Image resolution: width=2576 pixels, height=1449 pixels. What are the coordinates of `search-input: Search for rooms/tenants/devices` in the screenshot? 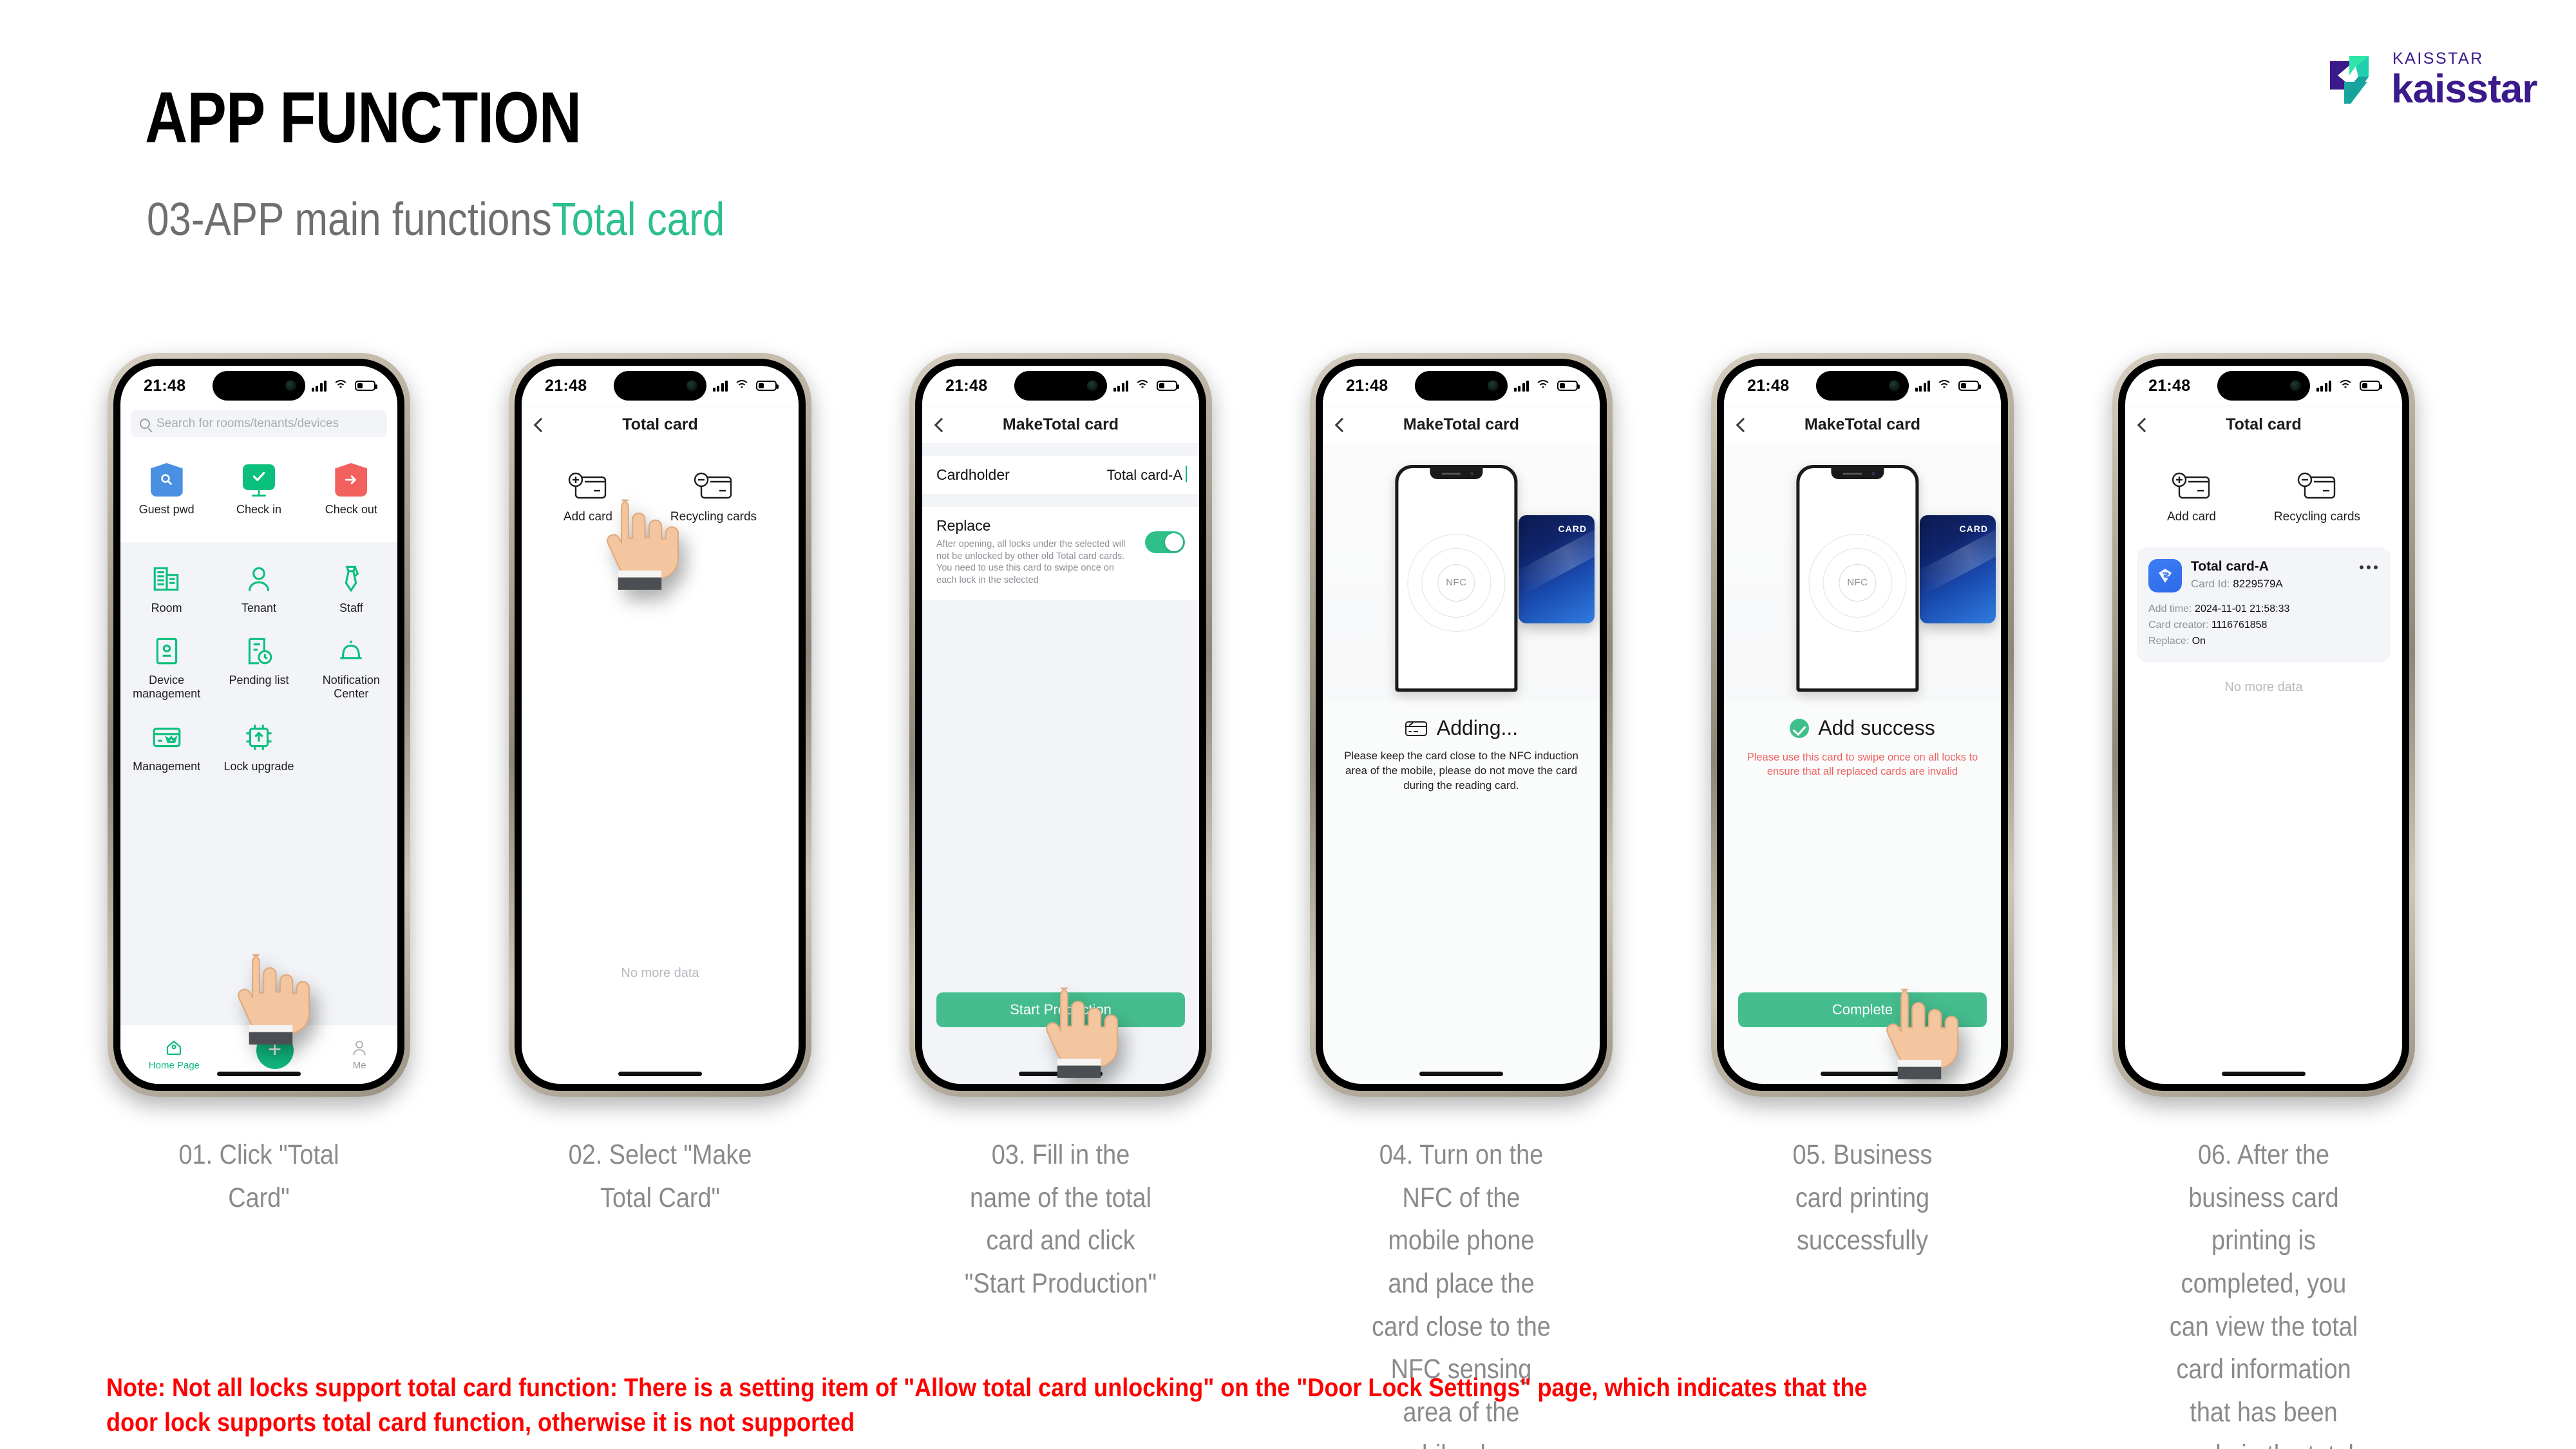 It's located at (259, 423).